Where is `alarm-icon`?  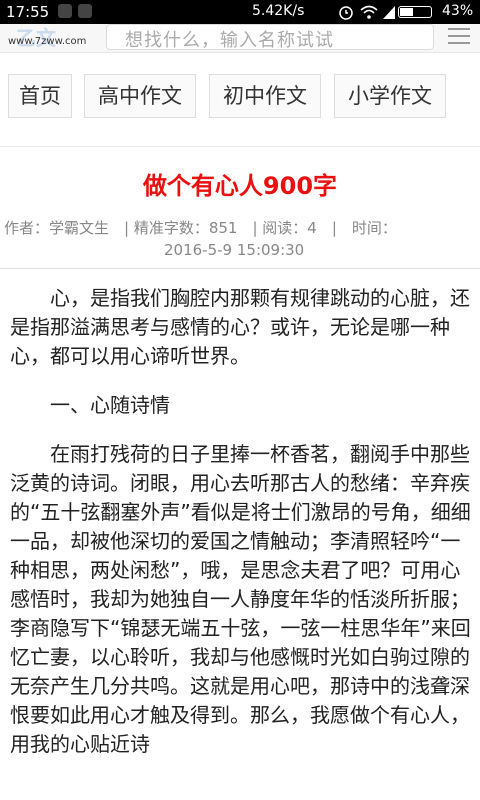
alarm-icon is located at coordinates (346, 13).